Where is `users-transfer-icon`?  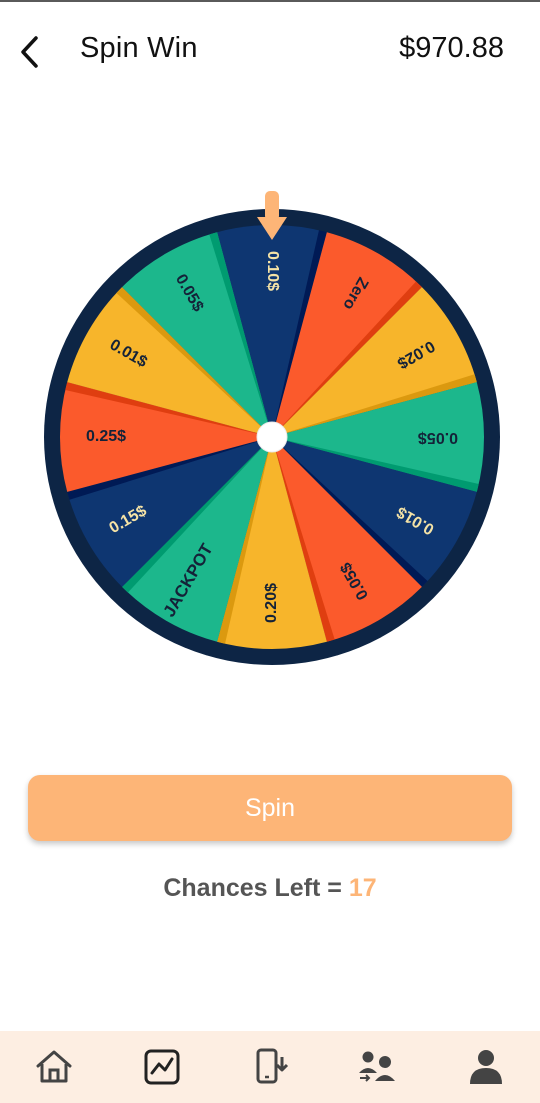
users-transfer-icon is located at coordinates (377, 1066).